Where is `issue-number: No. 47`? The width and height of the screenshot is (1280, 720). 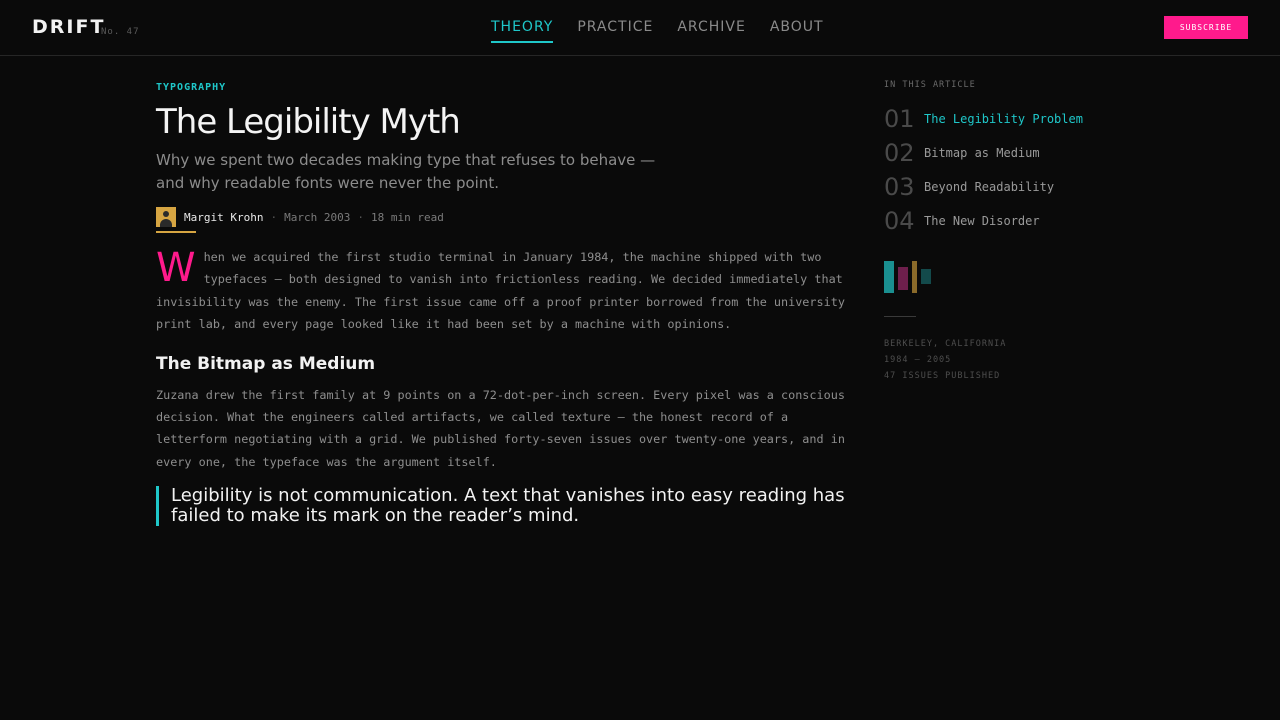
issue-number: No. 47 is located at coordinates (120, 32).